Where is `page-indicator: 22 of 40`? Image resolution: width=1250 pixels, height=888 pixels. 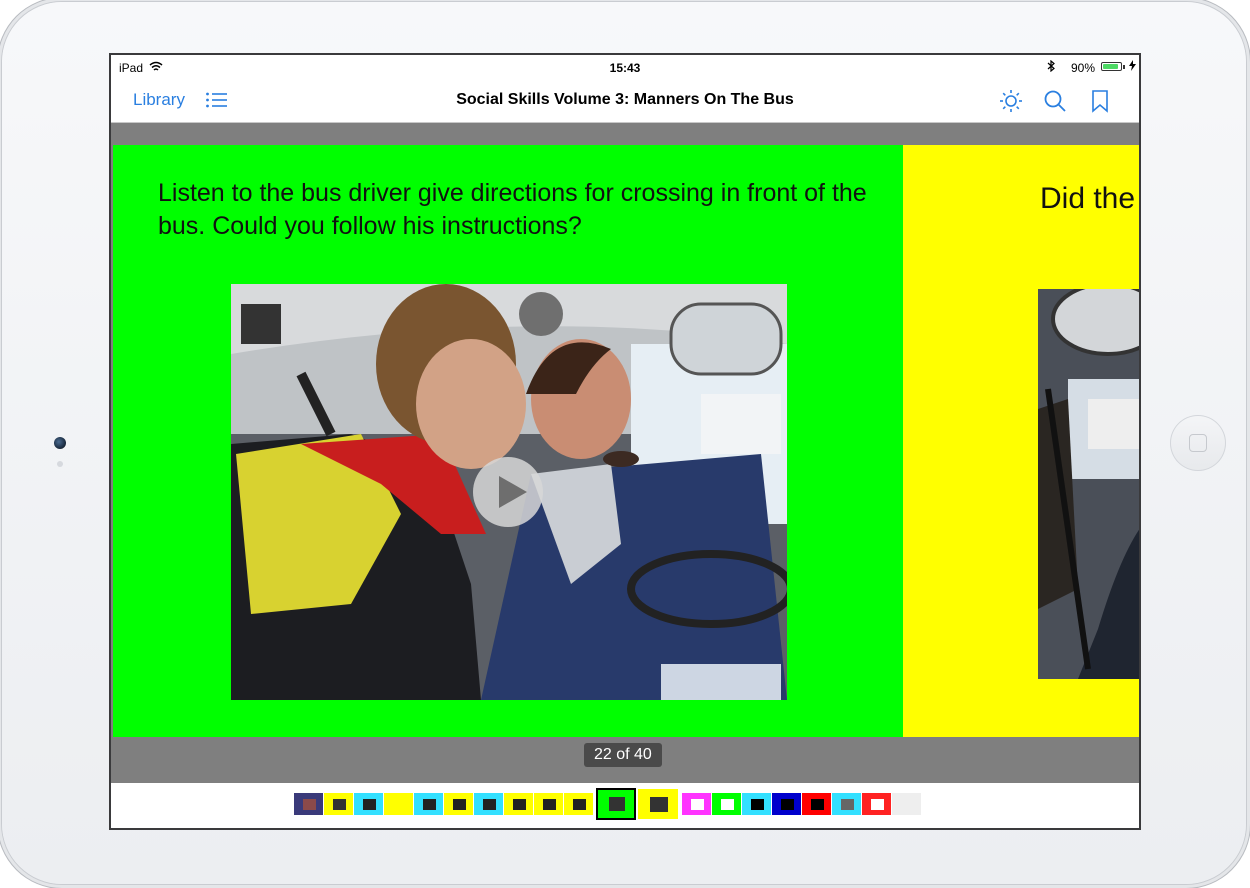
page-indicator: 22 of 40 is located at coordinates (623, 755).